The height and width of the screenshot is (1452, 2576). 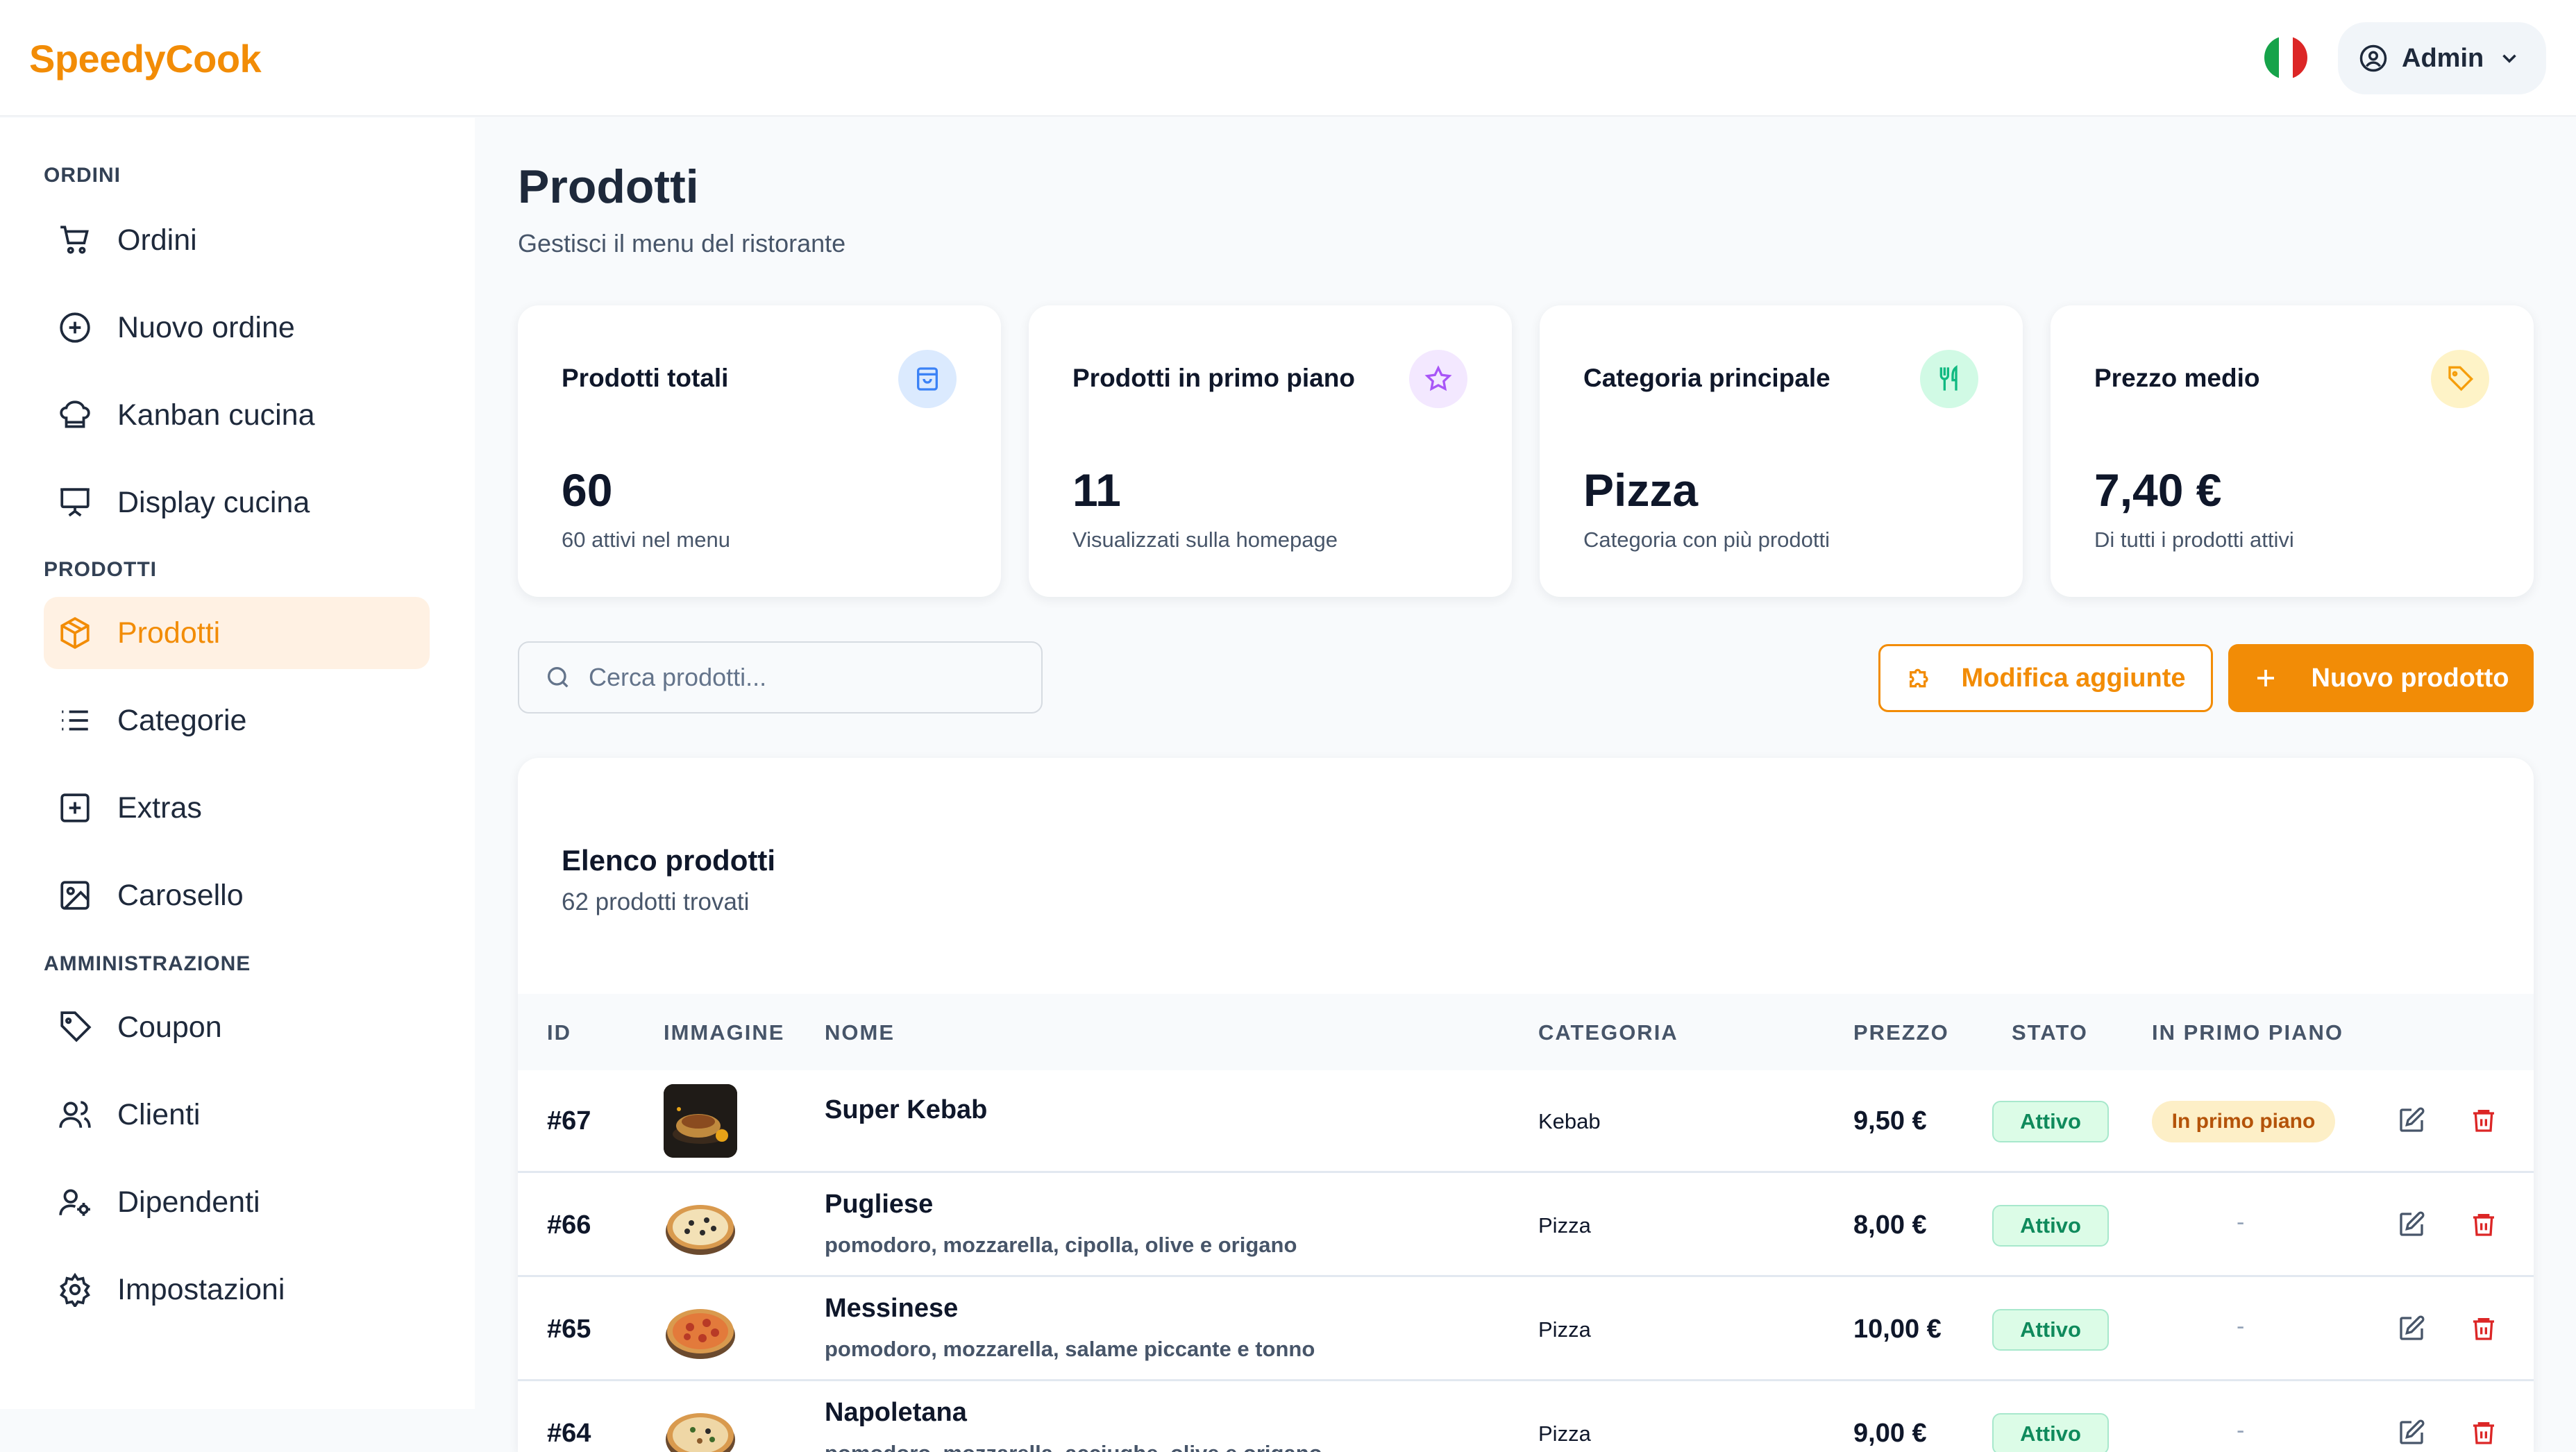 I want to click on app-logo: SpeedyCook, so click(x=145, y=59).